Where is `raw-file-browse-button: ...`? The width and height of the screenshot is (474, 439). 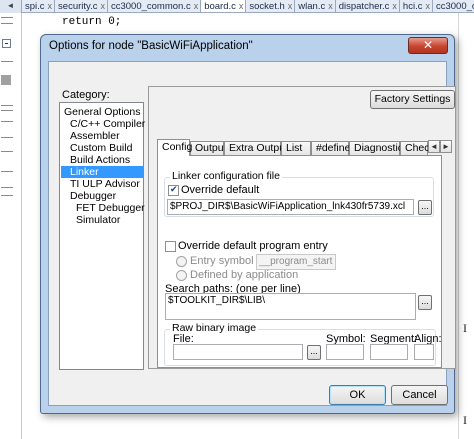 raw-file-browse-button: ... is located at coordinates (314, 352).